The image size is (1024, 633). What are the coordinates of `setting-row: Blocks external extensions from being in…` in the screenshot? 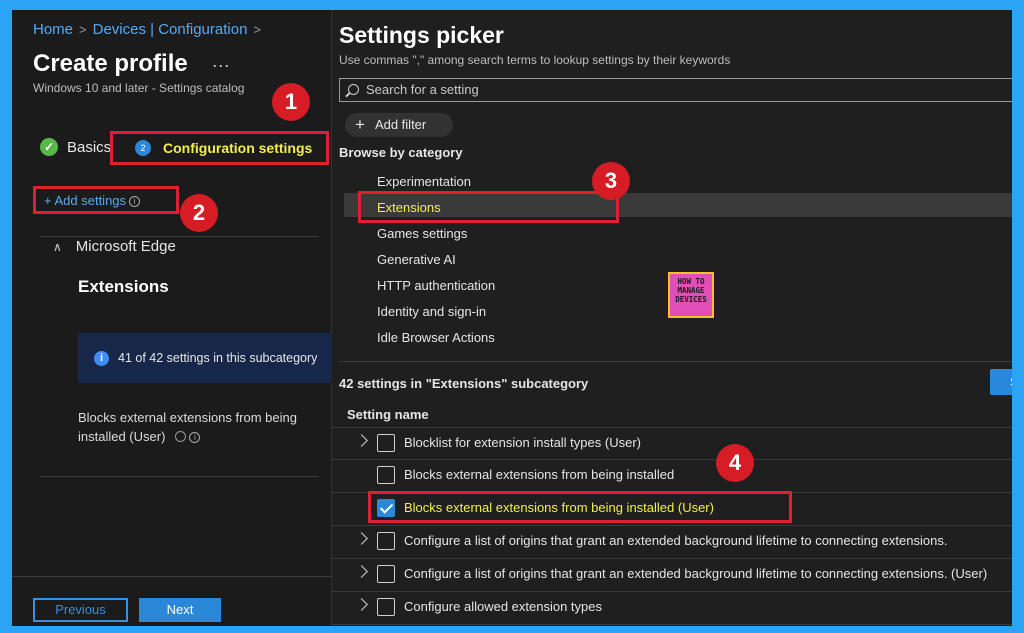 It's located at (672, 476).